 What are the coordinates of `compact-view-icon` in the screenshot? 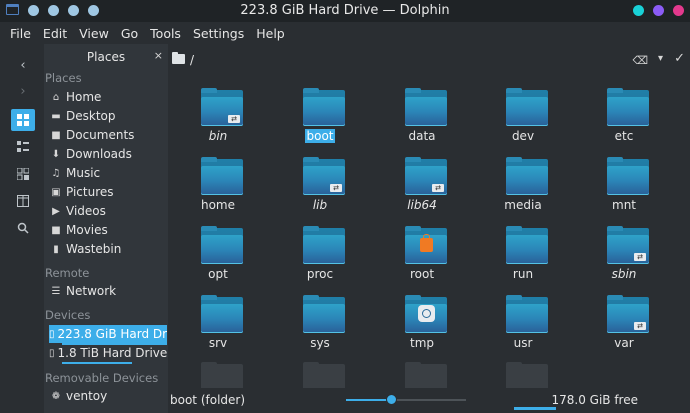 It's located at (23, 147).